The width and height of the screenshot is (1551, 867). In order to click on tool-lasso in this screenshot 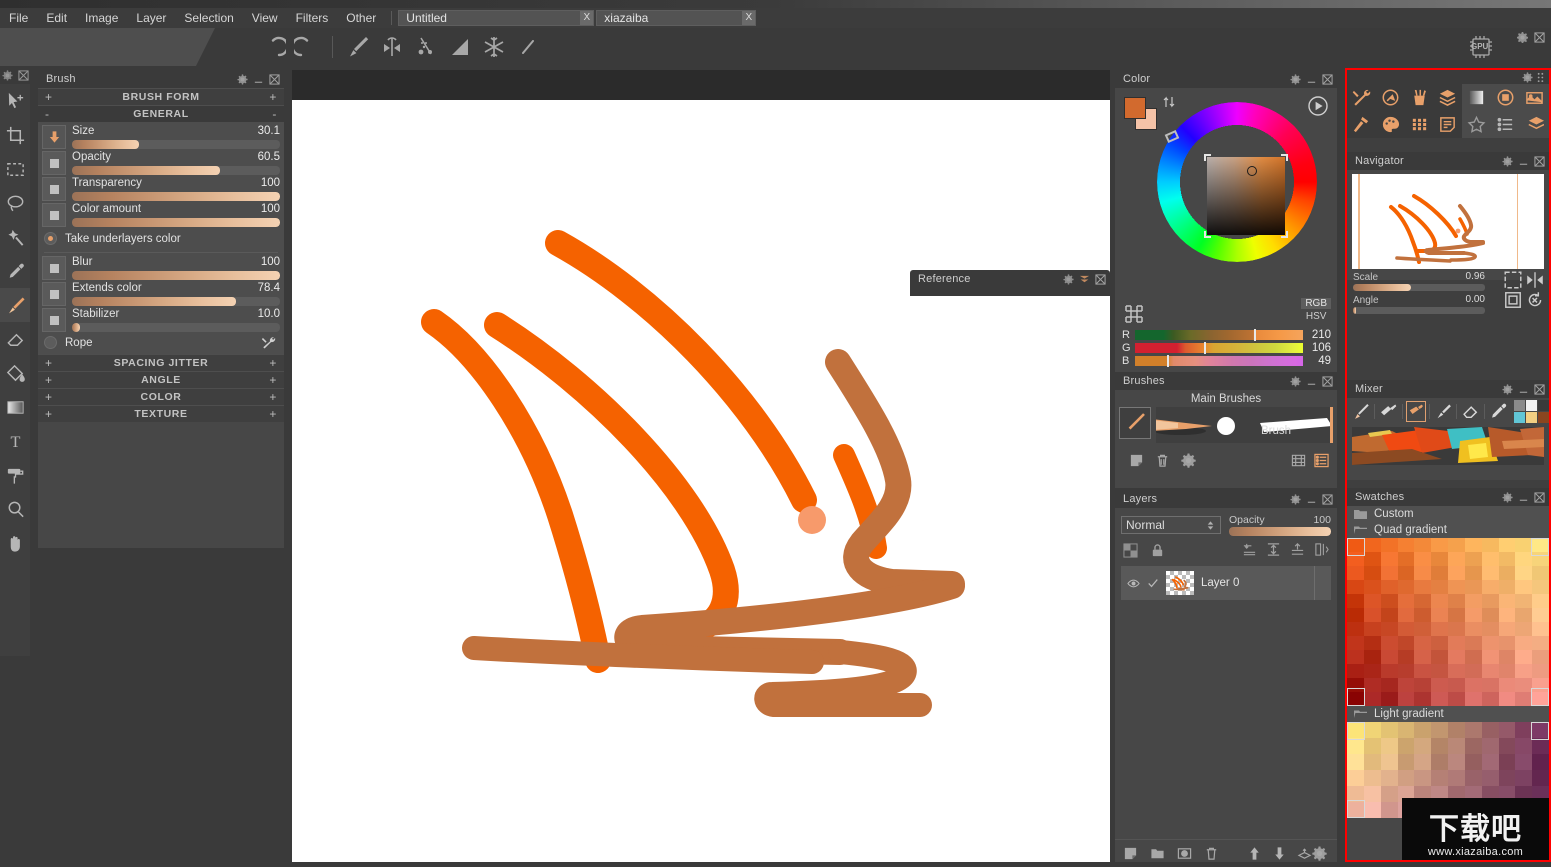, I will do `click(15, 203)`.